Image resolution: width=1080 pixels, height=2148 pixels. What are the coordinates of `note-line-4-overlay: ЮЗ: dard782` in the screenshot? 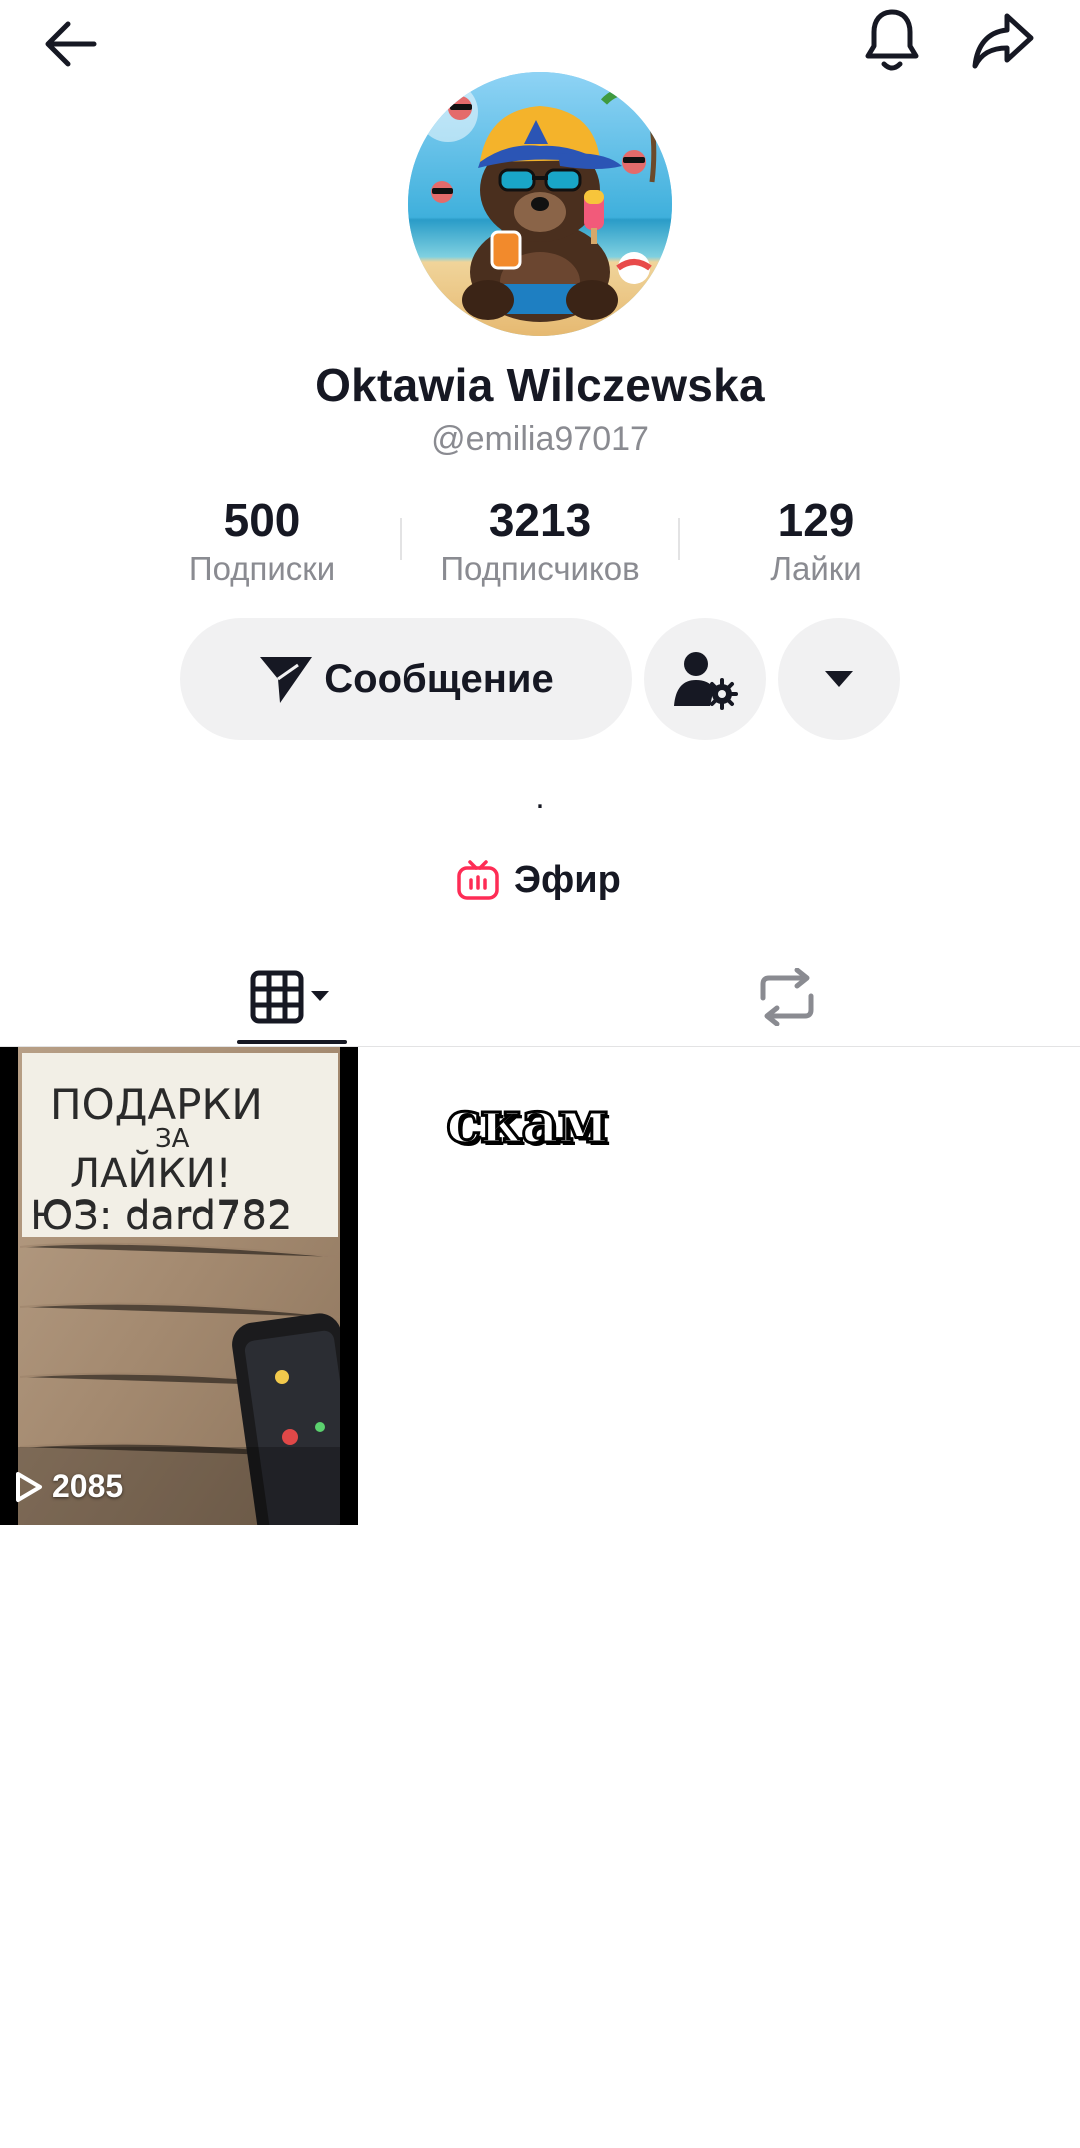 It's located at (161, 1216).